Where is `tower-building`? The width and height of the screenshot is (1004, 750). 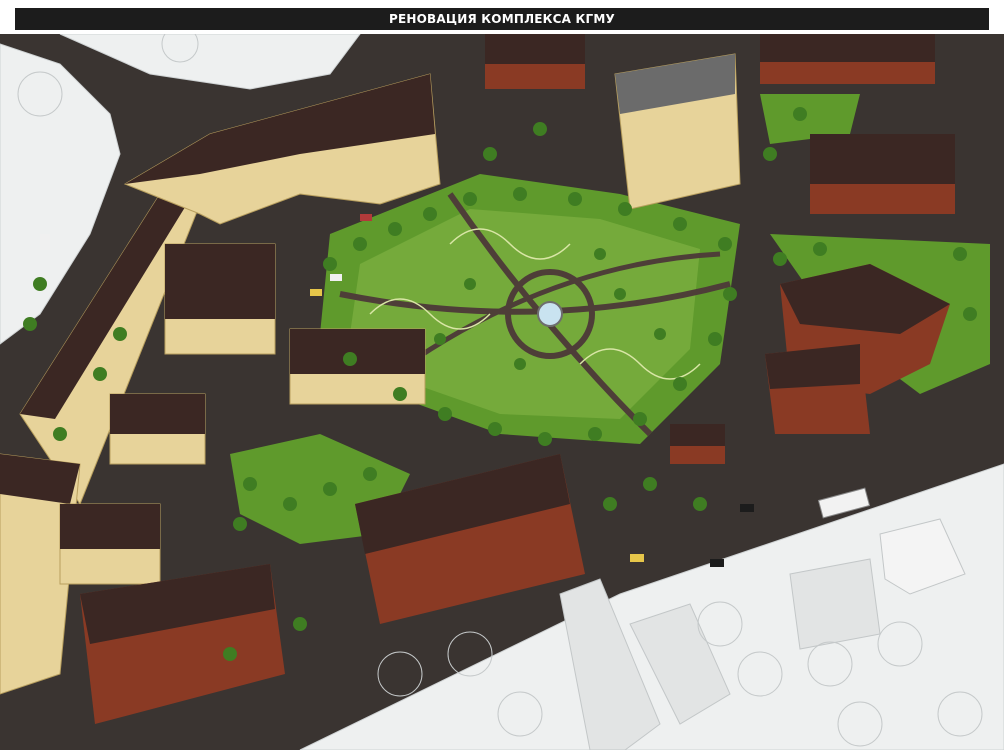 tower-building is located at coordinates (677, 131).